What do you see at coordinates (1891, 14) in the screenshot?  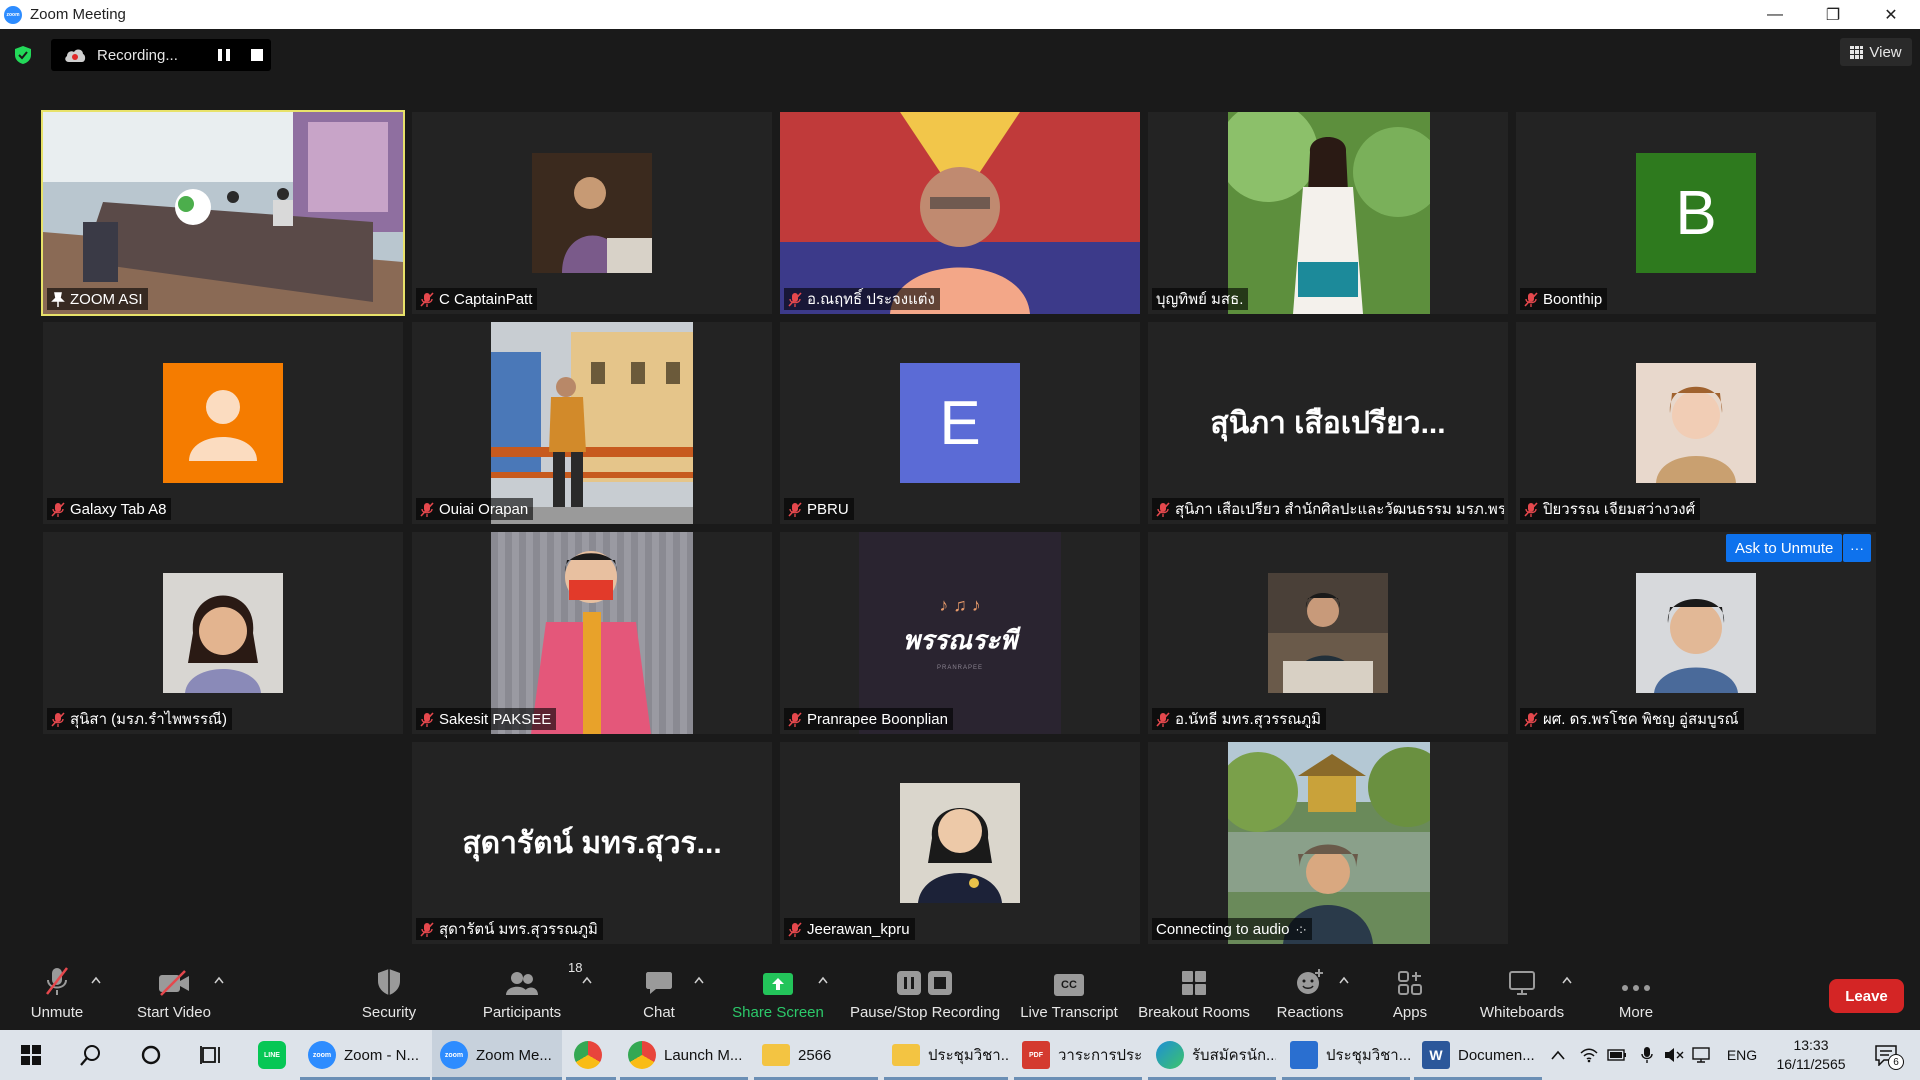 I see `close-button: ✕` at bounding box center [1891, 14].